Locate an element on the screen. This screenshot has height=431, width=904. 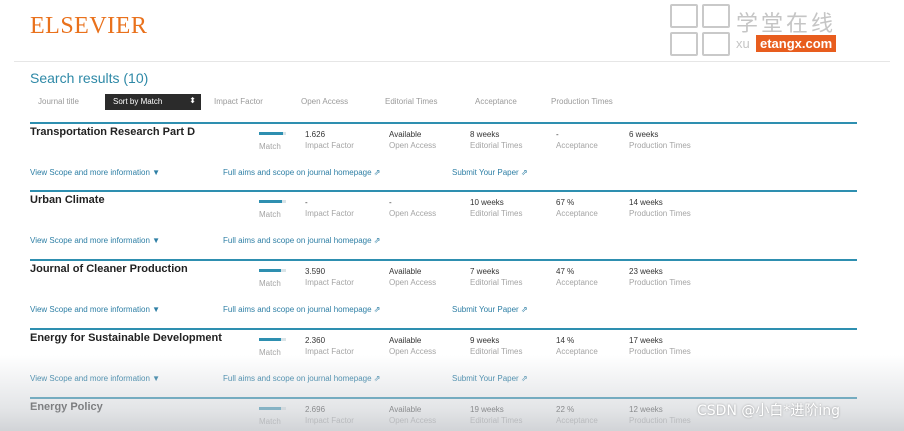
journal-title: Energy Policy is located at coordinates (132, 407).